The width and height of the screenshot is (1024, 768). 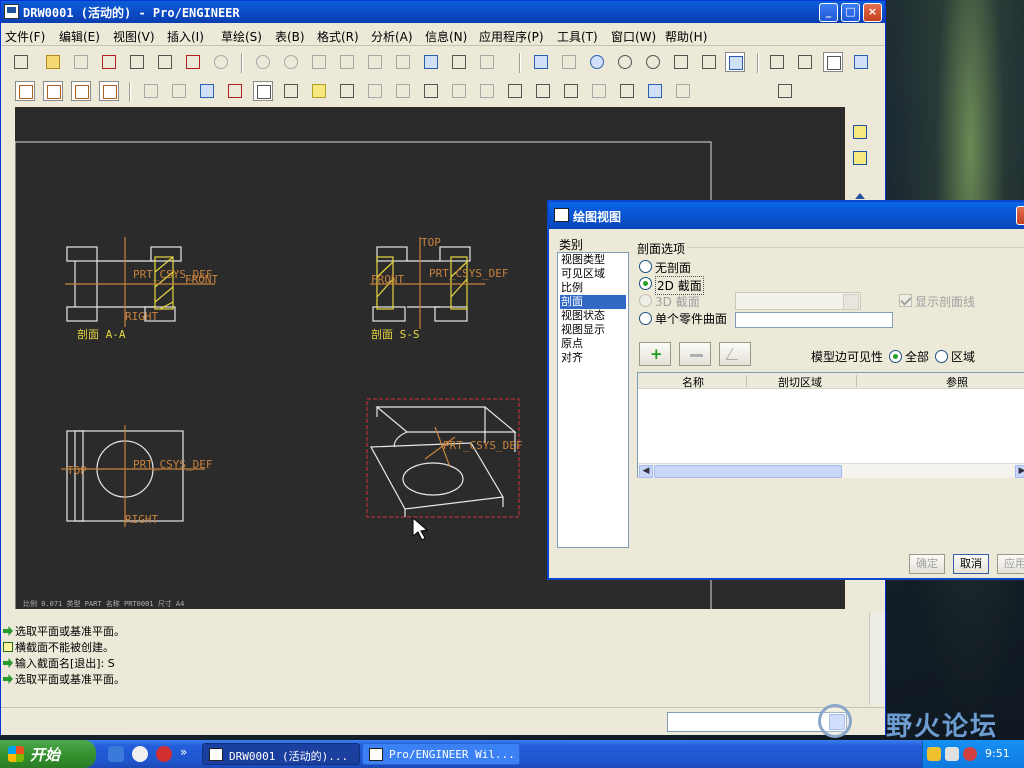 I want to click on radio-3d-section, so click(x=645, y=300).